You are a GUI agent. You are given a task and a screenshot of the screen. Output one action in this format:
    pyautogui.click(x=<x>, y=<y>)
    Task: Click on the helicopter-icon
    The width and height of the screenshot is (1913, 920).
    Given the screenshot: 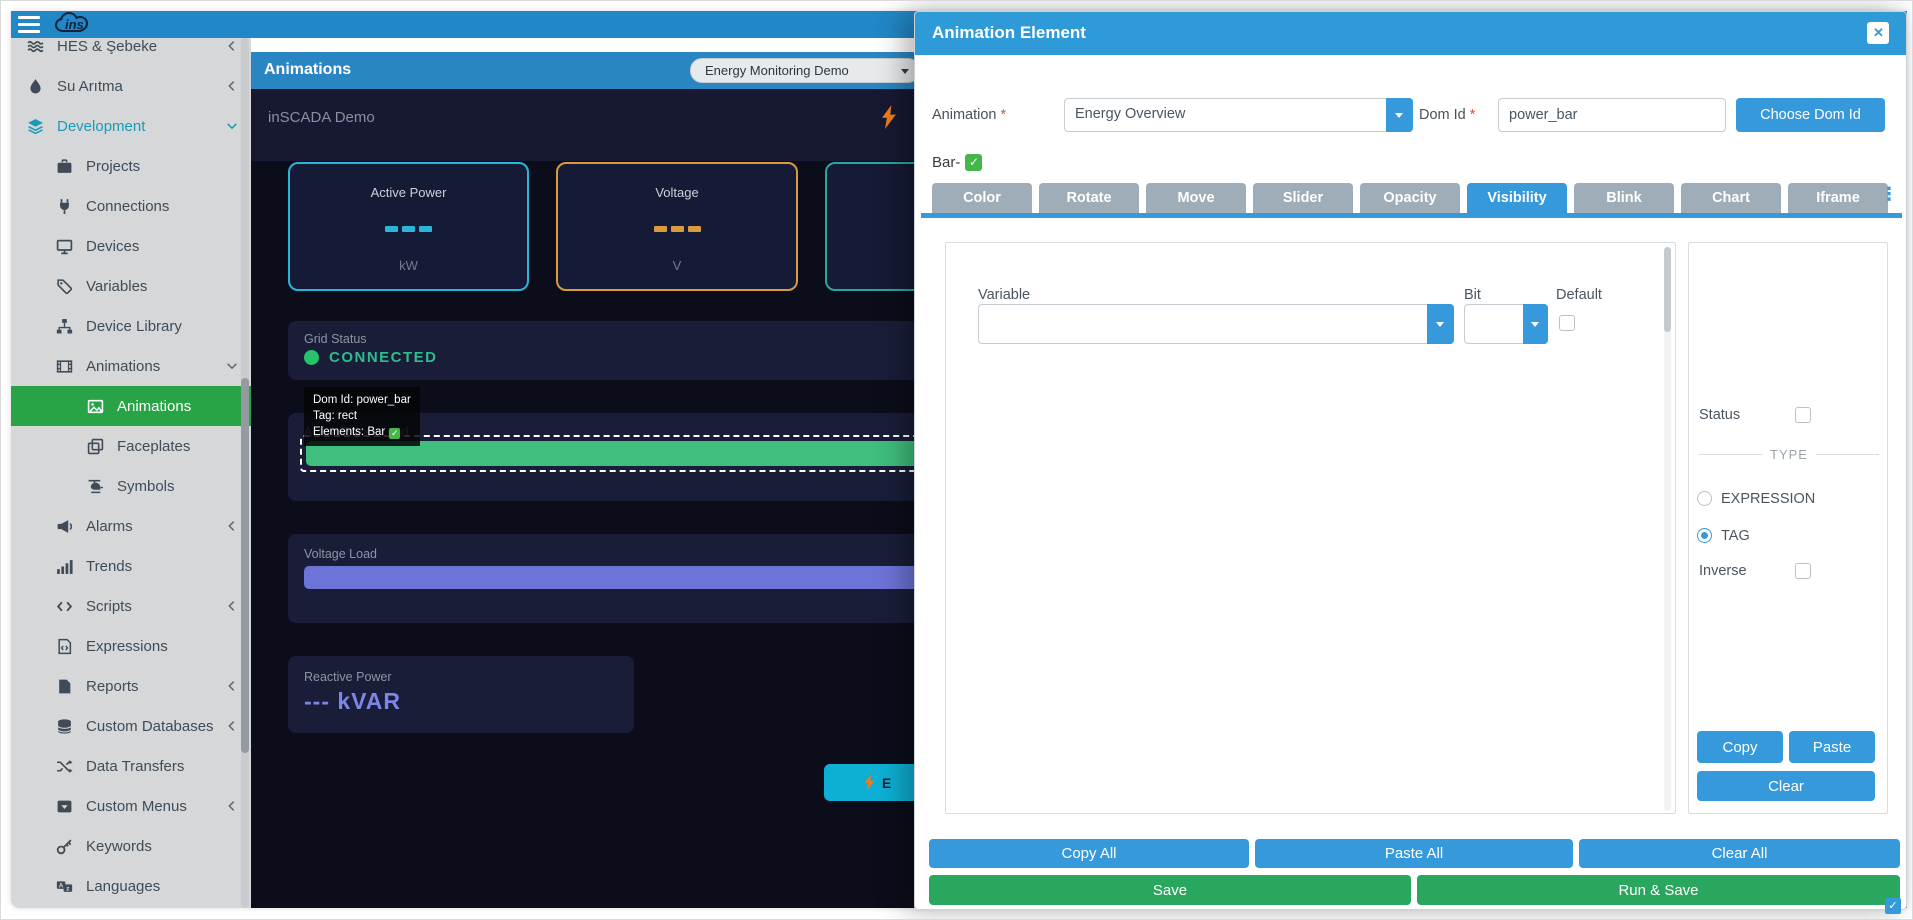 What is the action you would take?
    pyautogui.click(x=95, y=486)
    